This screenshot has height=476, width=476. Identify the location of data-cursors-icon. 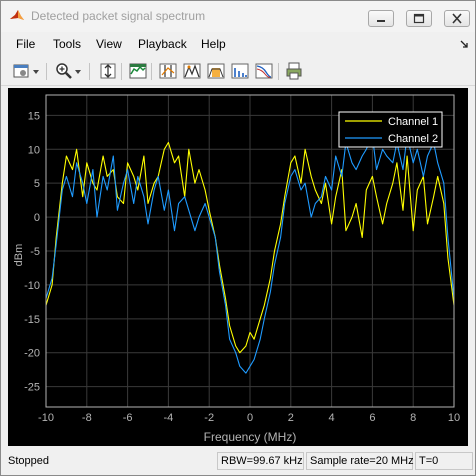
(168, 71).